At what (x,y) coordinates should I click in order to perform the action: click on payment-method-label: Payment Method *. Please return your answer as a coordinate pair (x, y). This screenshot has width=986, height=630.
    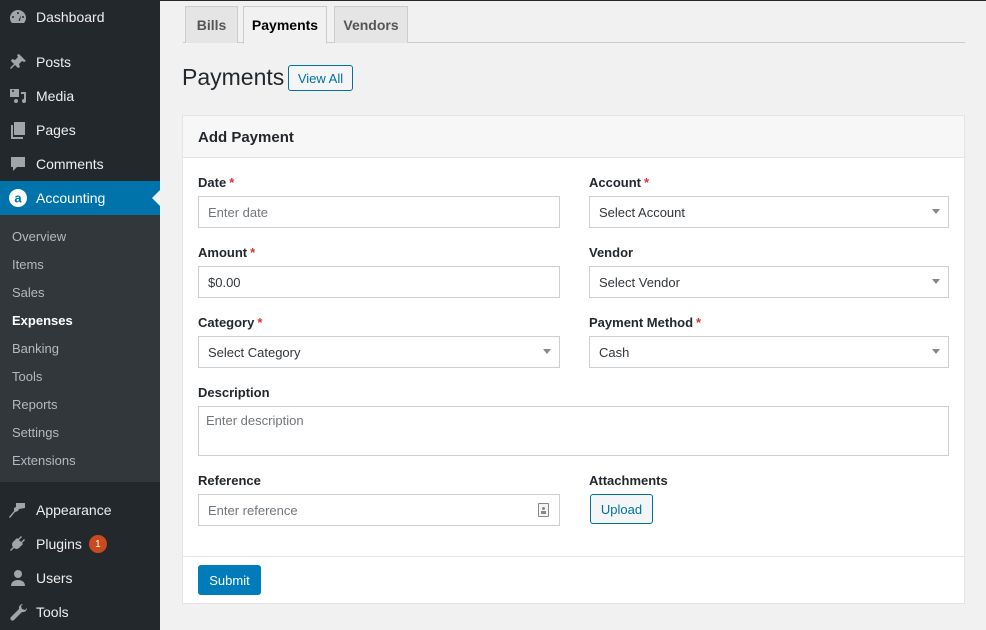
    Looking at the image, I should click on (645, 322).